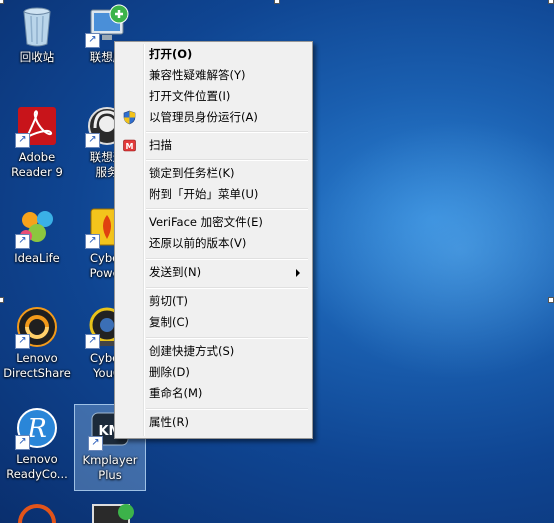 The image size is (554, 523). I want to click on menu-item-label: 属性(R), so click(169, 422).